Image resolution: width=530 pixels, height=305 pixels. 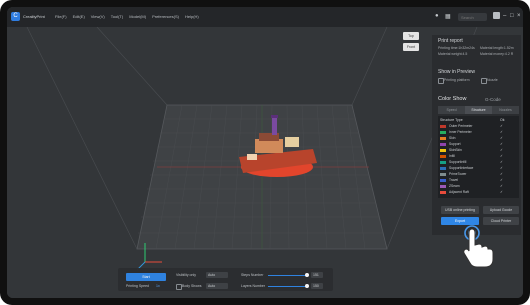 I want to click on report-line: Material money:4.2 R, so click(x=497, y=54).